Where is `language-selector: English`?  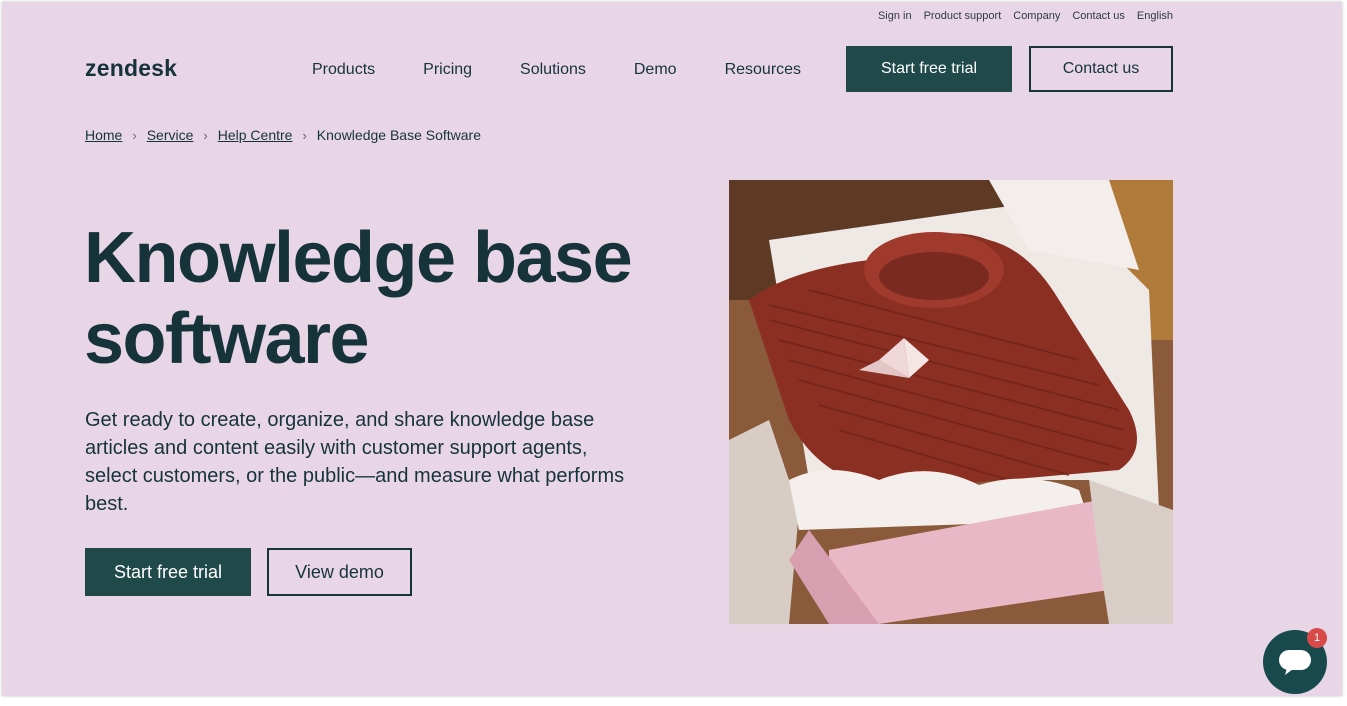 language-selector: English is located at coordinates (1155, 16).